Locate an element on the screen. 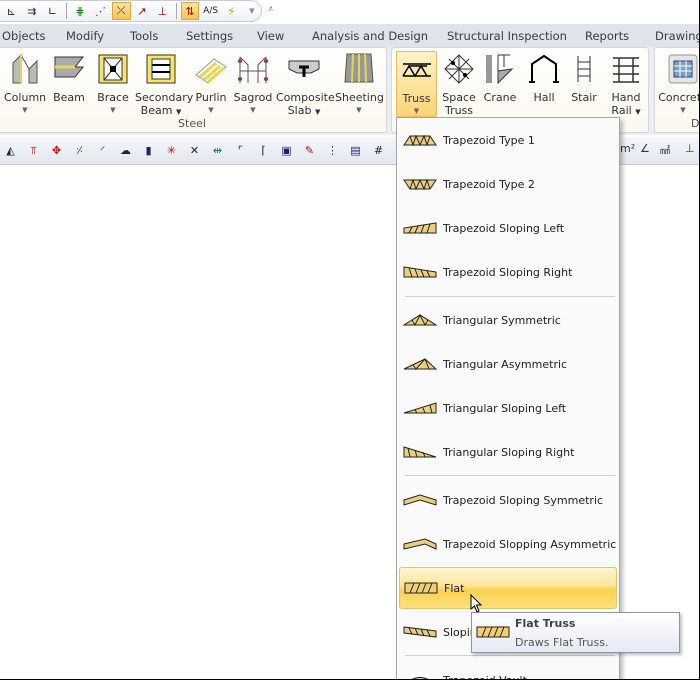  grid-points-icon: ⋮ is located at coordinates (332, 150).